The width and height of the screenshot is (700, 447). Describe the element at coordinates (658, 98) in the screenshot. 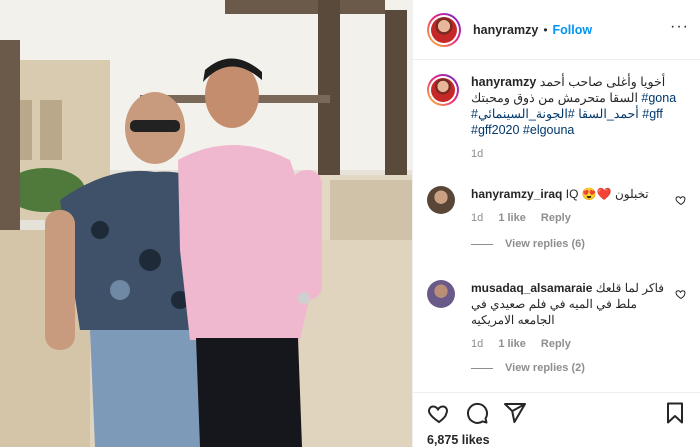

I see `hashtag-link: #gona` at that location.